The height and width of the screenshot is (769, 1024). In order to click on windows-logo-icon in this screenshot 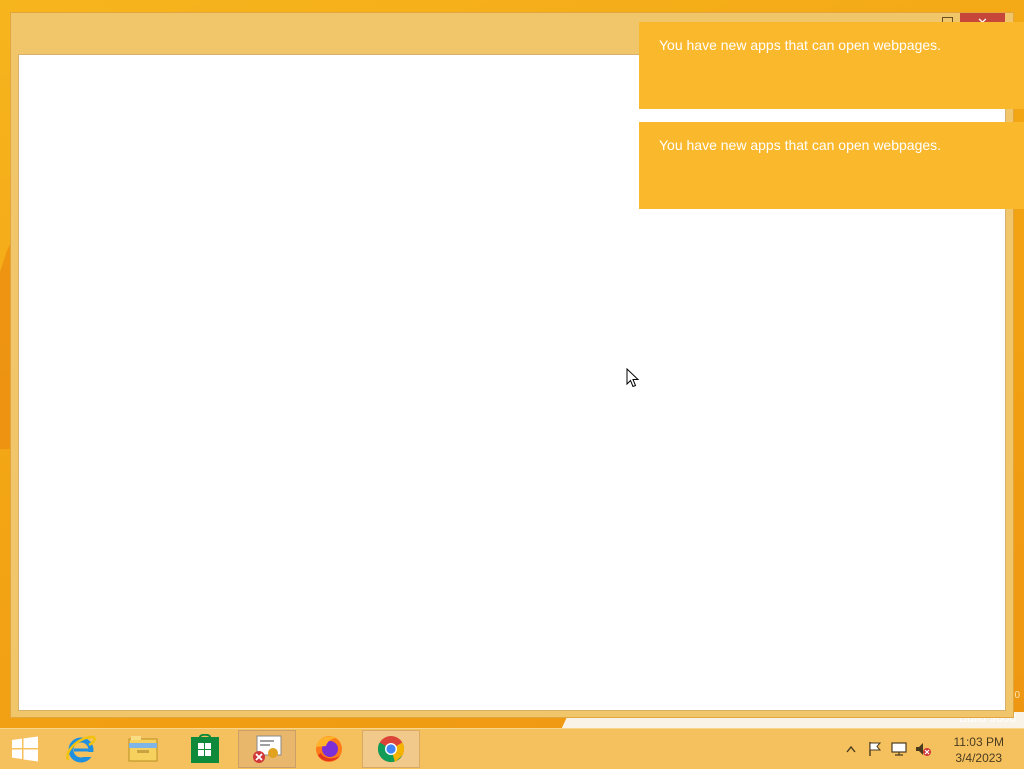, I will do `click(25, 749)`.